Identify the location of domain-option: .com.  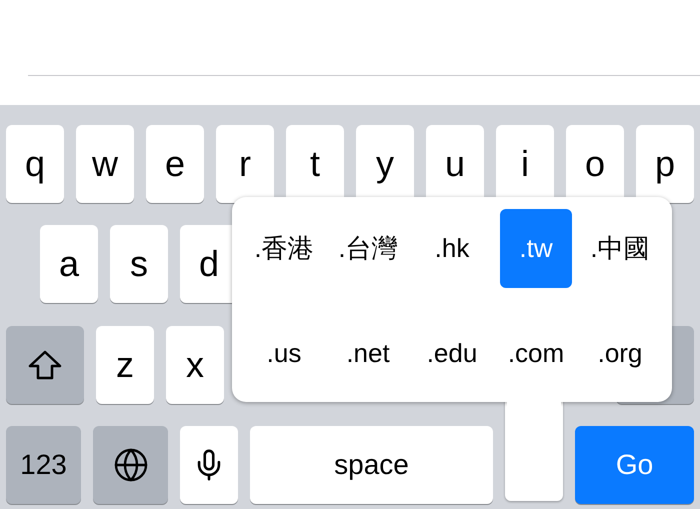
(536, 353).